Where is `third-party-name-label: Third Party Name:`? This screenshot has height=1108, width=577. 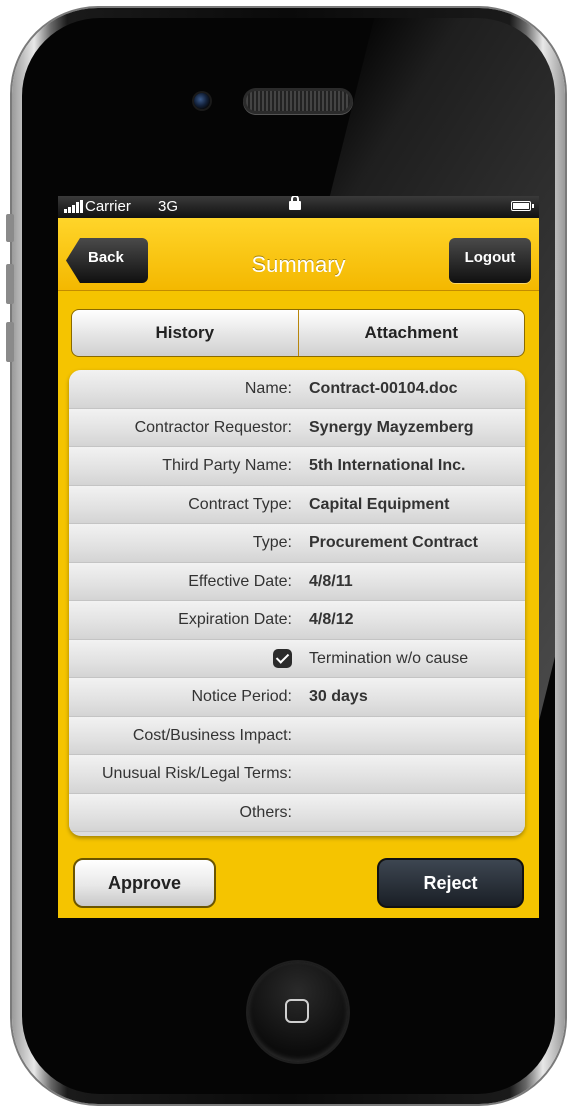 third-party-name-label: Third Party Name: is located at coordinates (227, 465).